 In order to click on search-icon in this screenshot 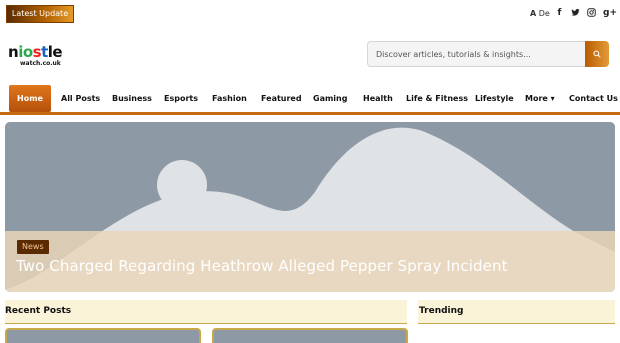, I will do `click(597, 54)`.